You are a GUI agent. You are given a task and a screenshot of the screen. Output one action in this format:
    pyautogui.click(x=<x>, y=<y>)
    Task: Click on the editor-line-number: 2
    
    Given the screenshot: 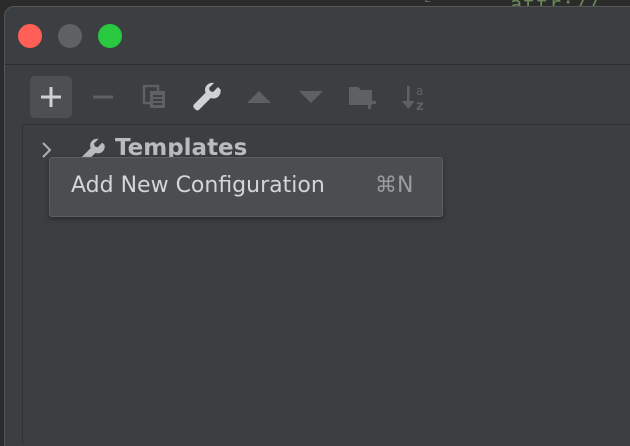 What is the action you would take?
    pyautogui.click(x=427, y=2)
    